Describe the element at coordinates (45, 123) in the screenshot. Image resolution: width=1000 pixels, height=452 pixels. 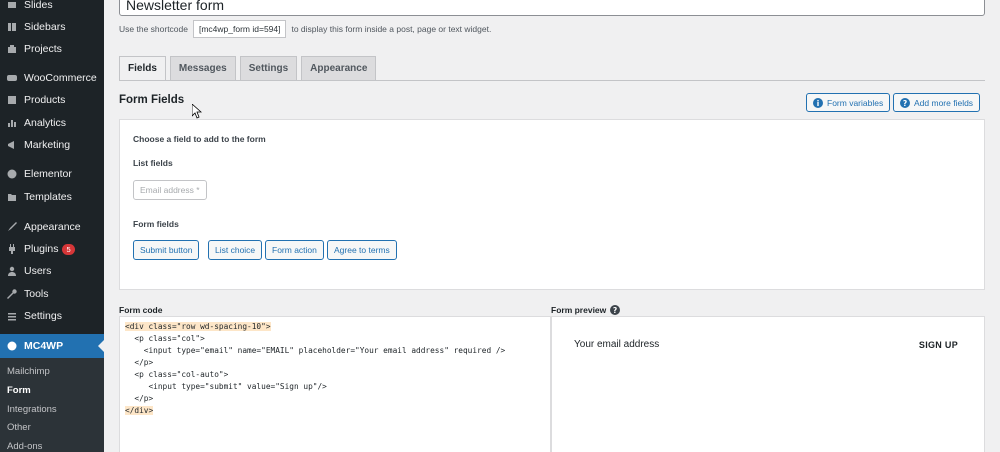
I see `sidebar-item-label: Analytics` at that location.